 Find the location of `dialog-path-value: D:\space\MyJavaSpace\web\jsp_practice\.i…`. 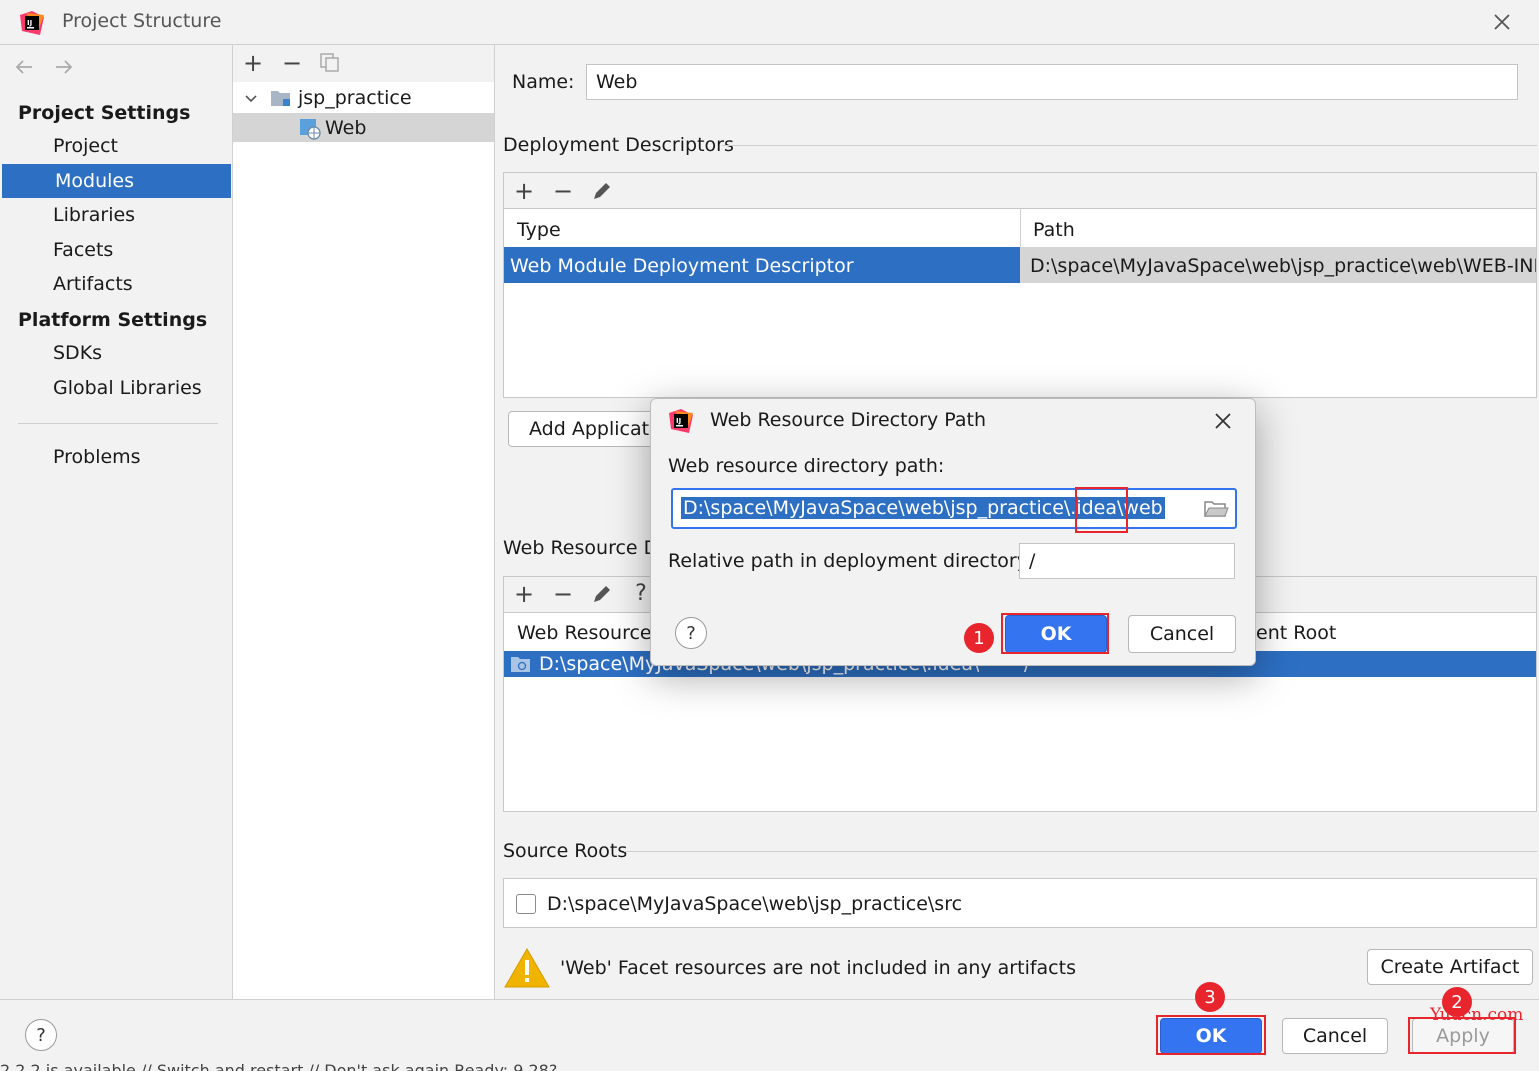

dialog-path-value: D:\space\MyJavaSpace\web\jsp_practice\.i… is located at coordinates (923, 508).